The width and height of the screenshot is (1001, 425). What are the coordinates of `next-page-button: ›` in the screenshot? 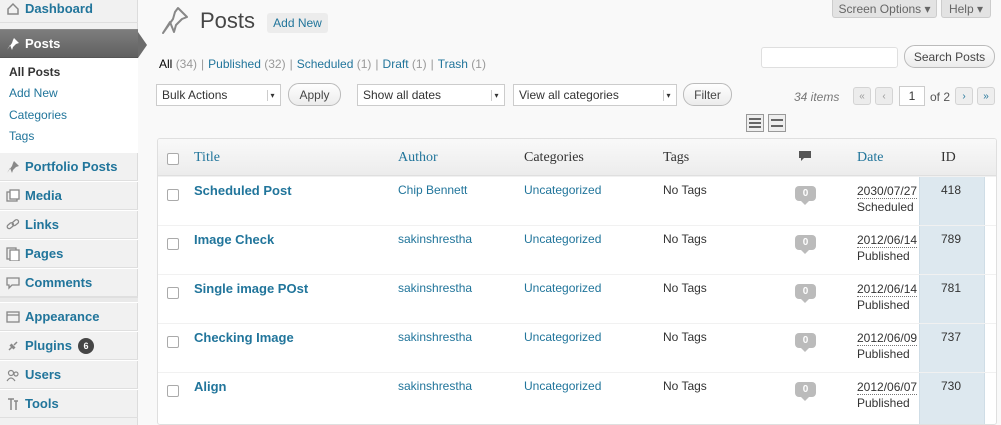 It's located at (964, 96).